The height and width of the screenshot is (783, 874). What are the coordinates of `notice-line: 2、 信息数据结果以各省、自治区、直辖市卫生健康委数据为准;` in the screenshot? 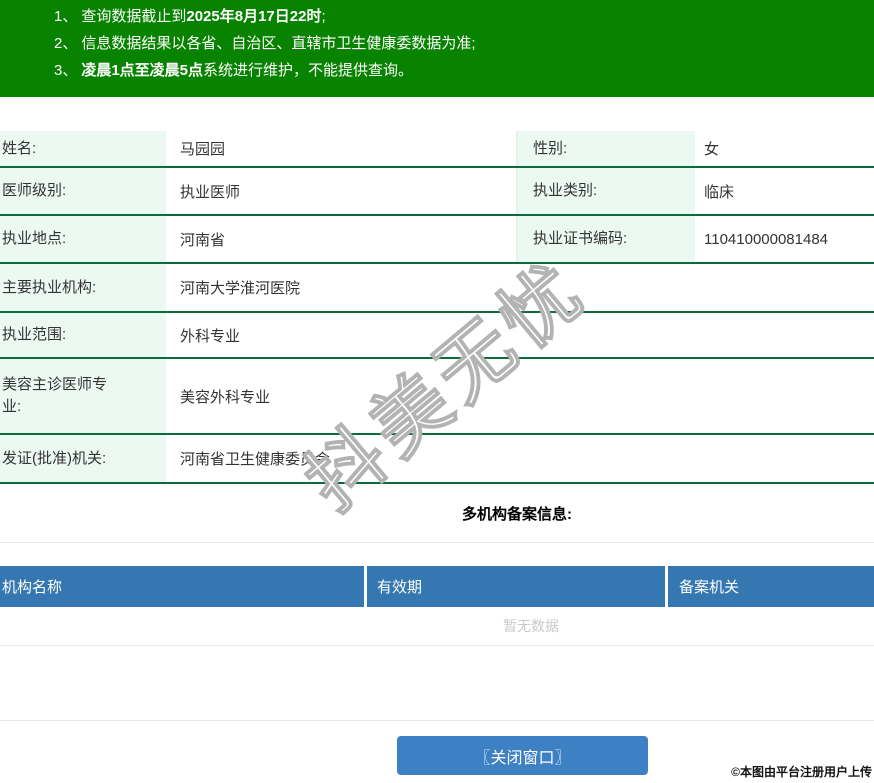 It's located at (459, 43).